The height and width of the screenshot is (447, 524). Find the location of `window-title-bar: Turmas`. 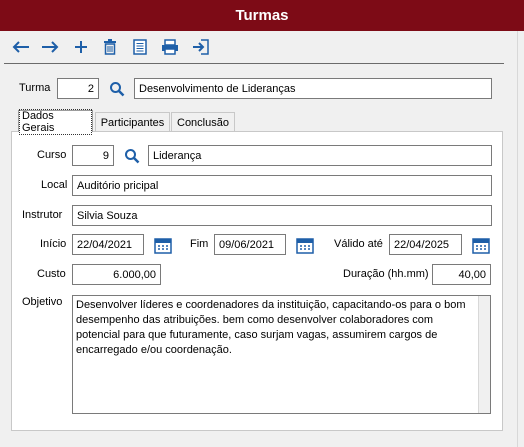

window-title-bar: Turmas is located at coordinates (262, 15).